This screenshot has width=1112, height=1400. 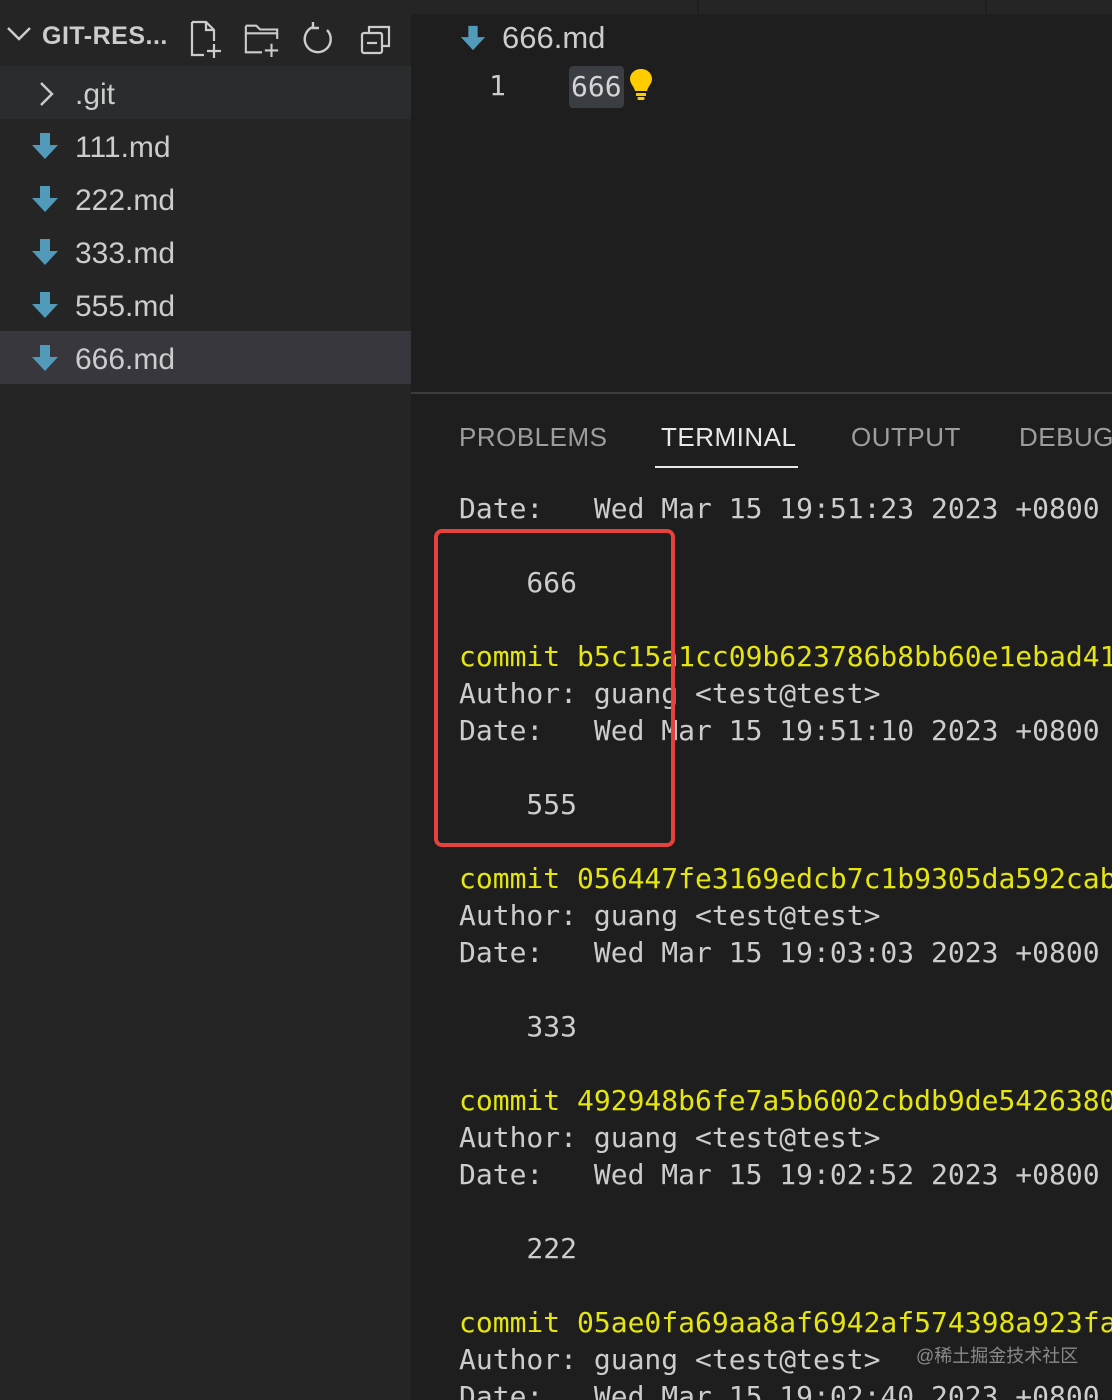 I want to click on active-tab-indicator, so click(x=726, y=467).